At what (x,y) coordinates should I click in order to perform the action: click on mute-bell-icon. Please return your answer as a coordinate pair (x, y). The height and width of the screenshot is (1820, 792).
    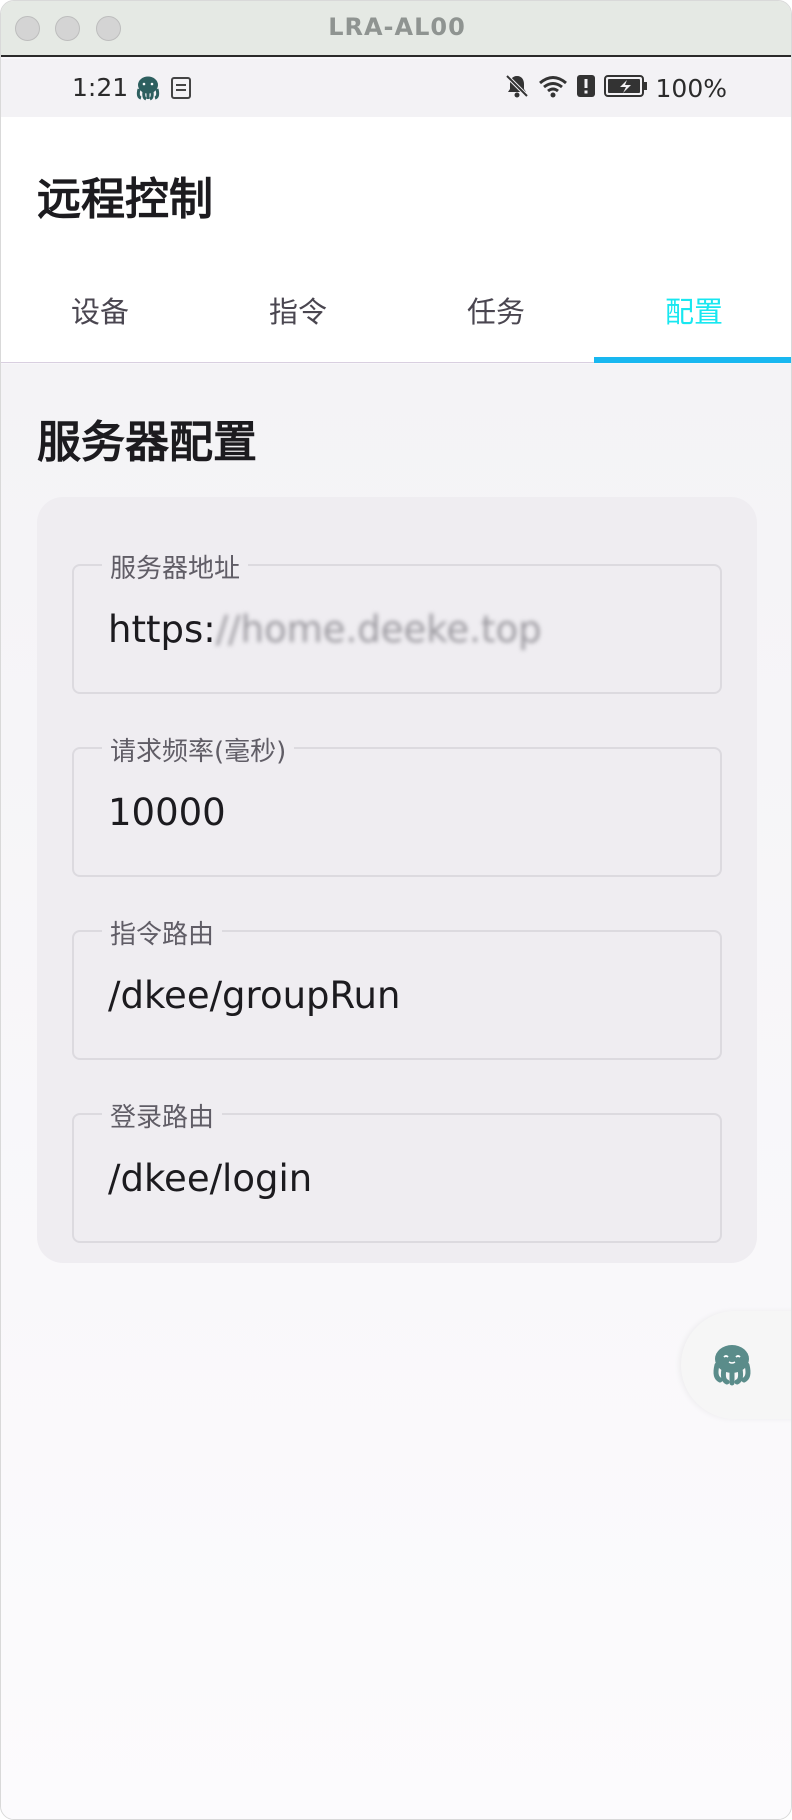
    Looking at the image, I should click on (517, 88).